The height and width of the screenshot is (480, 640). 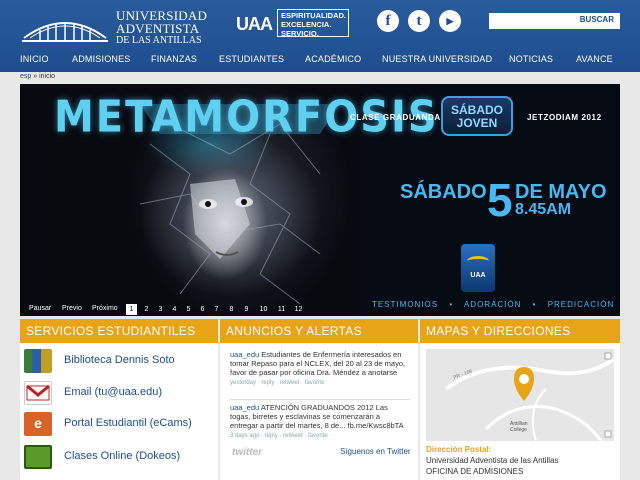 I want to click on slide-page: 2, so click(x=146, y=309).